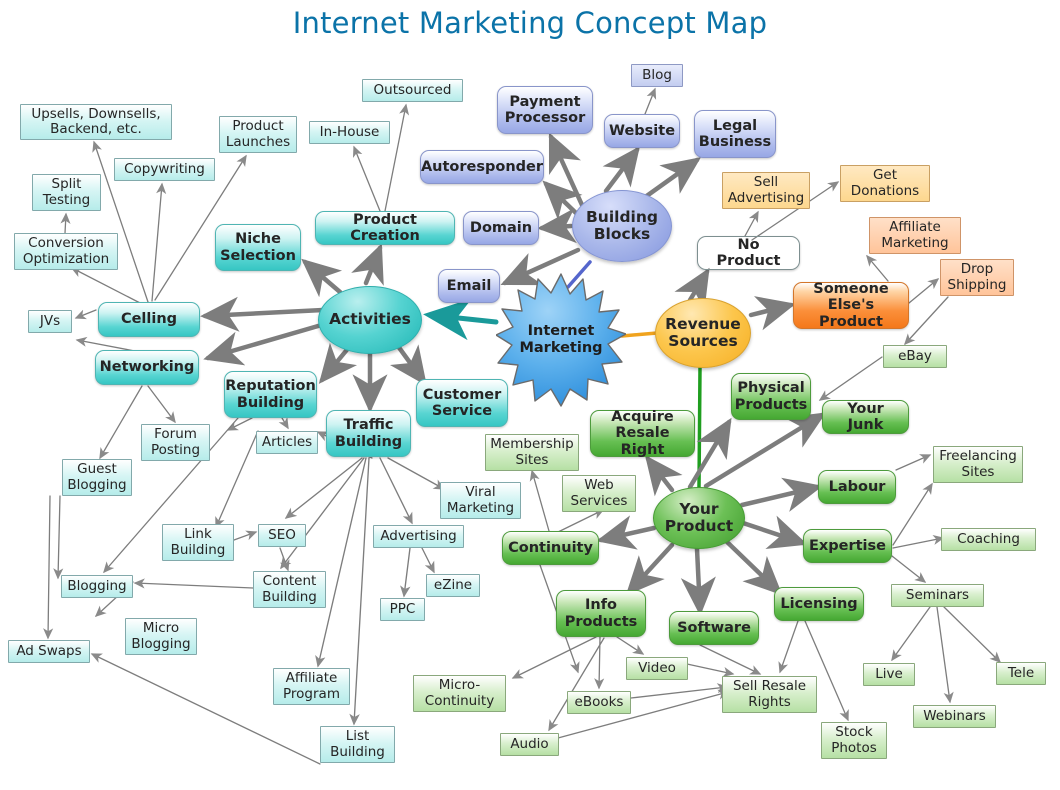 Image resolution: width=1060 pixels, height=790 pixels. Describe the element at coordinates (735, 134) in the screenshot. I see `node-legal_business: Legal Business` at that location.